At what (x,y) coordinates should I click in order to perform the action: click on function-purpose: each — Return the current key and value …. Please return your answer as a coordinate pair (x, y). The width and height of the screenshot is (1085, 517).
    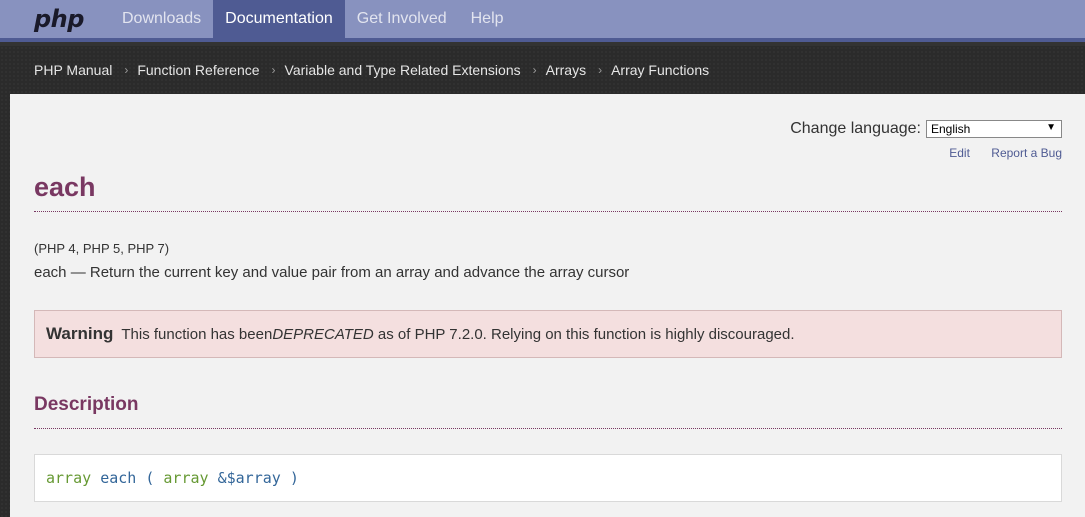
    Looking at the image, I should click on (332, 272).